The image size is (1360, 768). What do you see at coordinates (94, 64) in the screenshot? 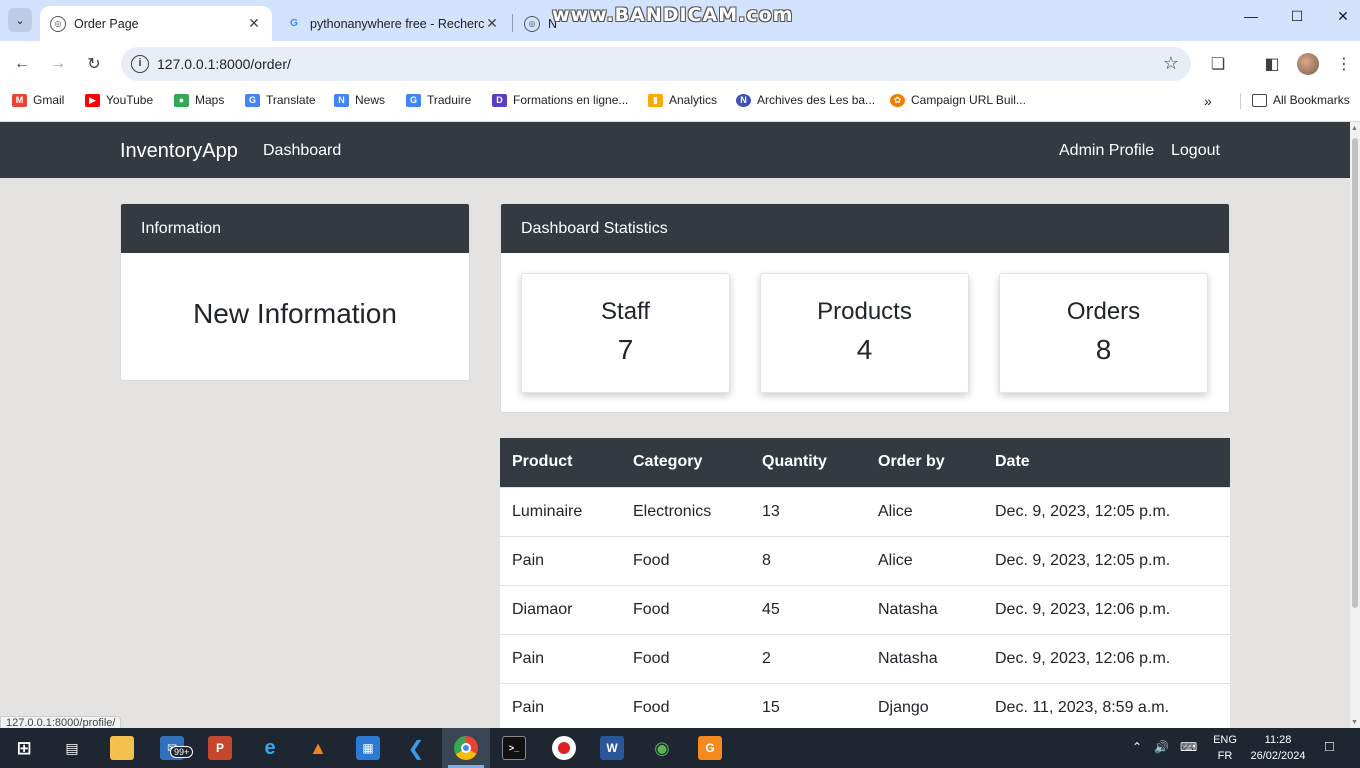
I see `reload-icon: ↻` at bounding box center [94, 64].